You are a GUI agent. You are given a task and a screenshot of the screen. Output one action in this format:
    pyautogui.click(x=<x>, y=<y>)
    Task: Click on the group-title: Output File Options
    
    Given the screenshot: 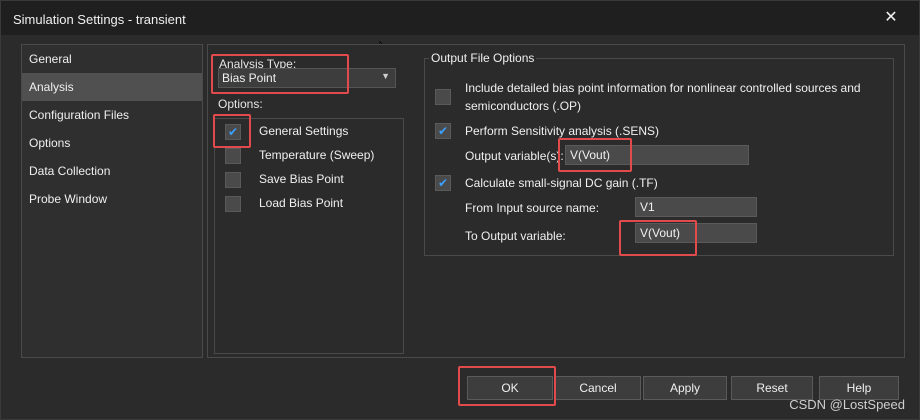 What is the action you would take?
    pyautogui.click(x=483, y=58)
    